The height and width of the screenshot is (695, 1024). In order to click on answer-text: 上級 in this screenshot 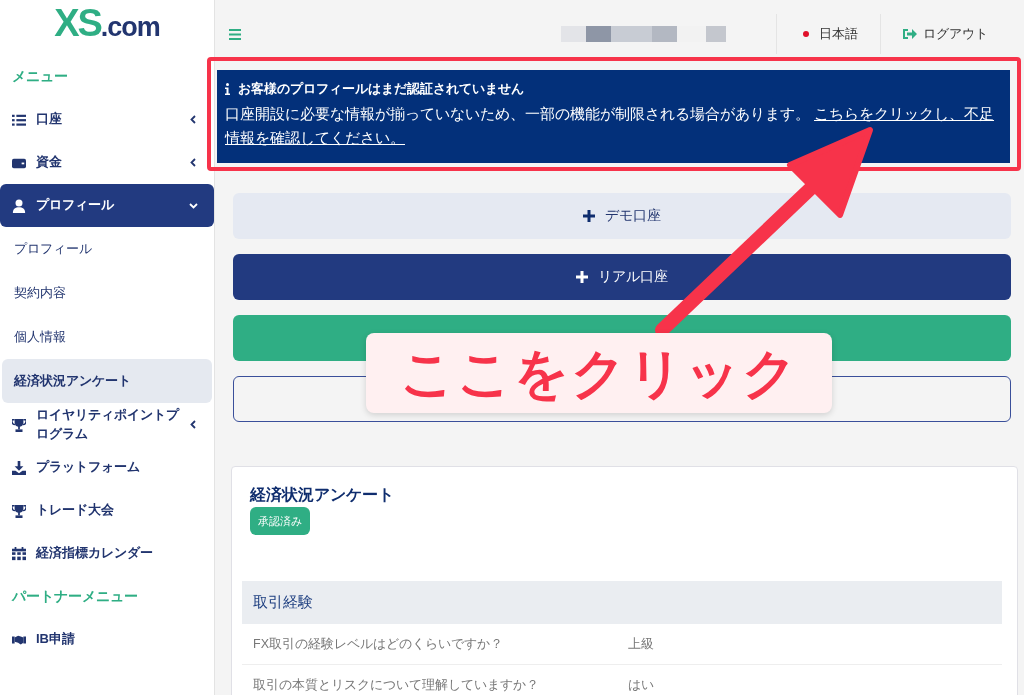, I will do `click(641, 644)`.